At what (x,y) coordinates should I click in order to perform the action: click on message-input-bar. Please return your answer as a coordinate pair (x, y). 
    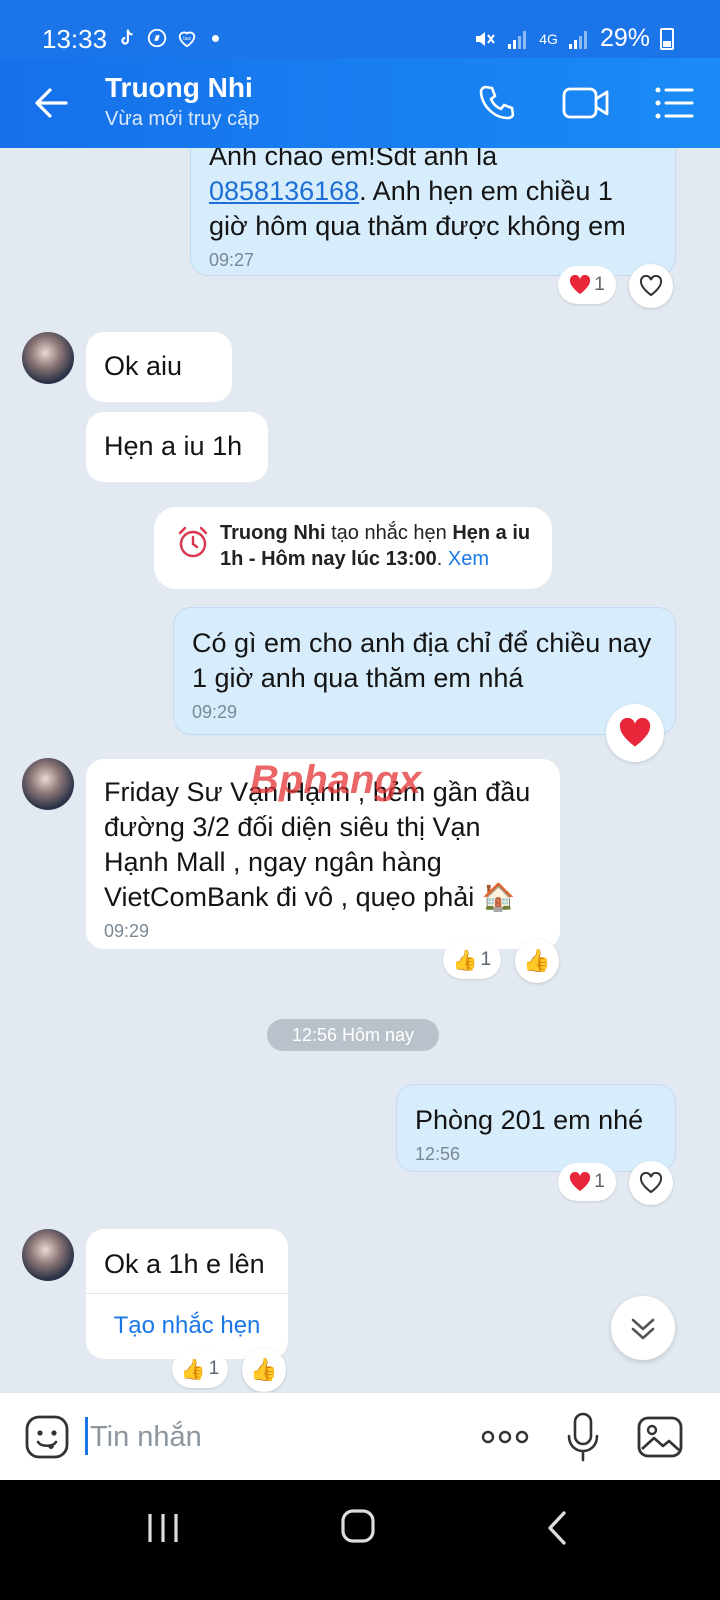
    Looking at the image, I should click on (360, 1436).